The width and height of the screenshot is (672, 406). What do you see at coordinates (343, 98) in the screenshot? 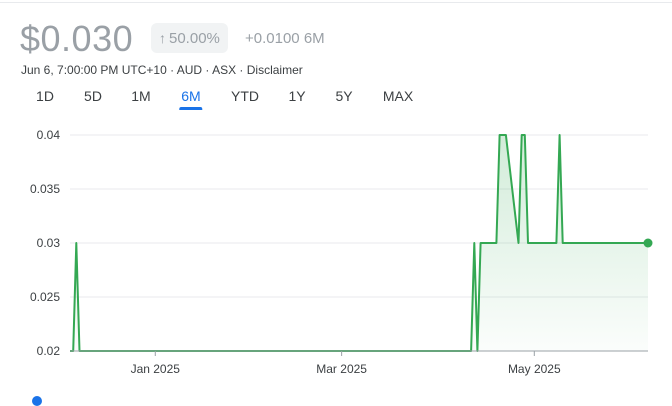
I see `tab-5y: 5Y` at bounding box center [343, 98].